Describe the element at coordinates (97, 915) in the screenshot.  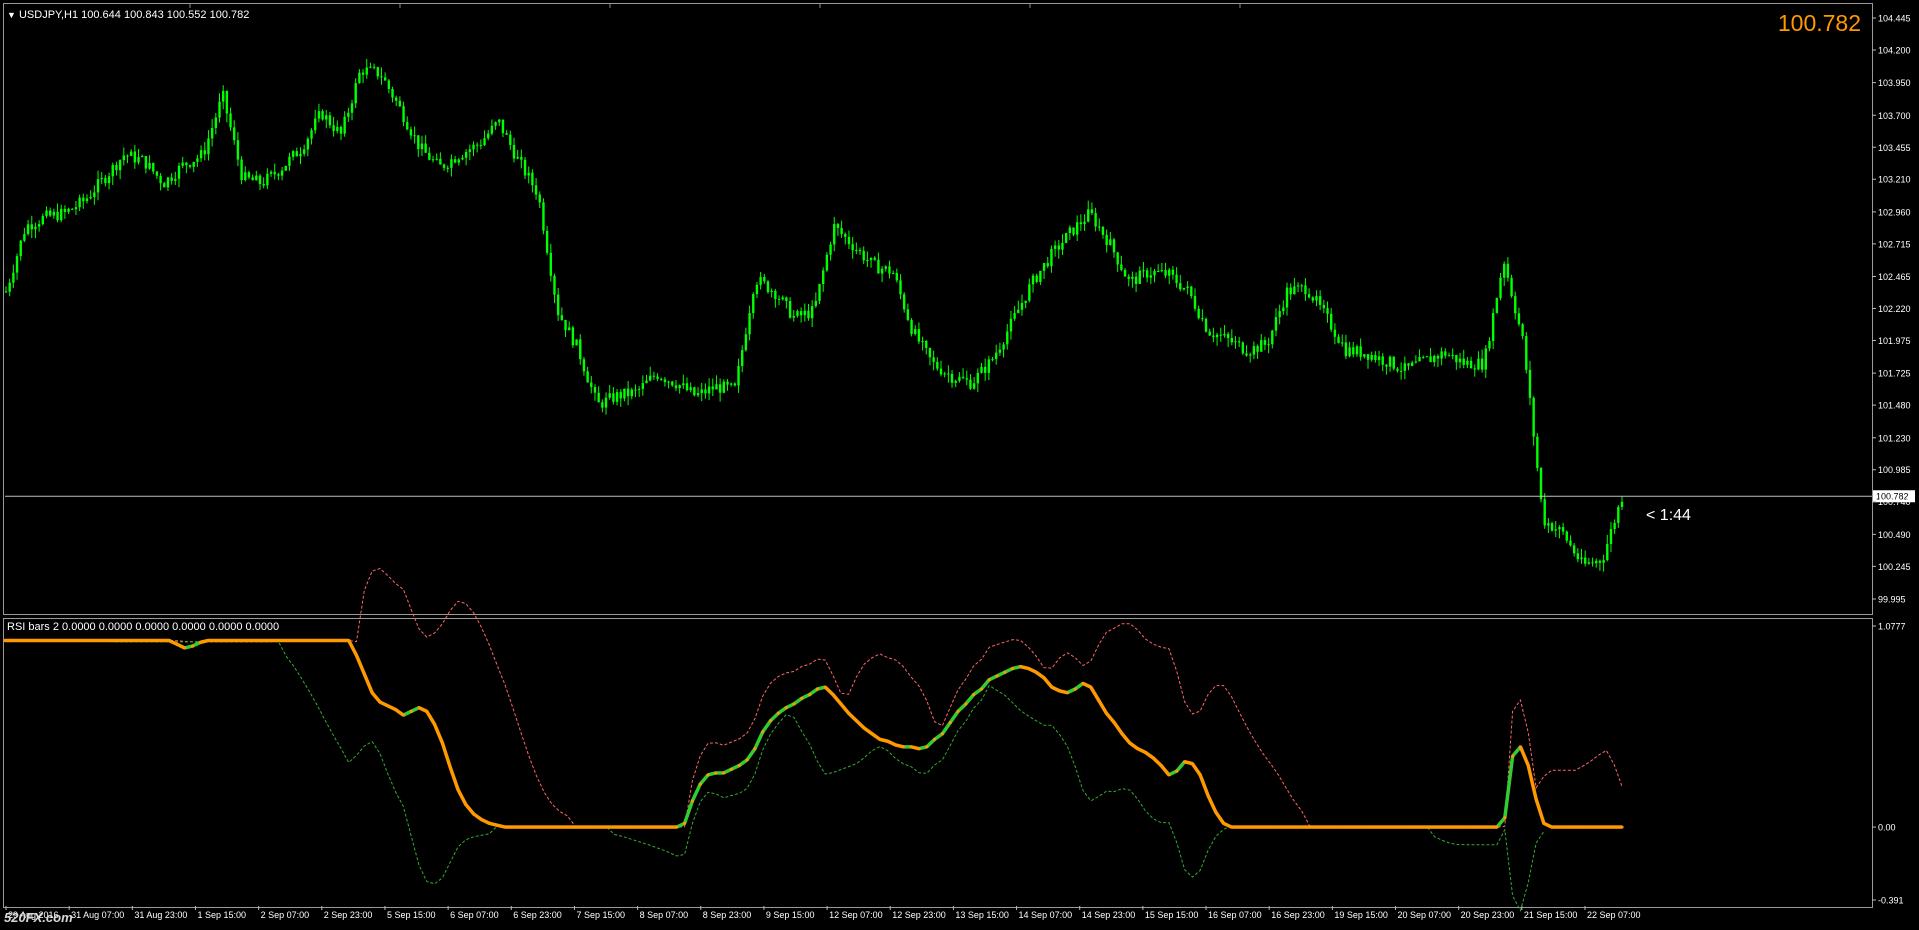
I see `time-tick-label: 31 Aug 07:00` at that location.